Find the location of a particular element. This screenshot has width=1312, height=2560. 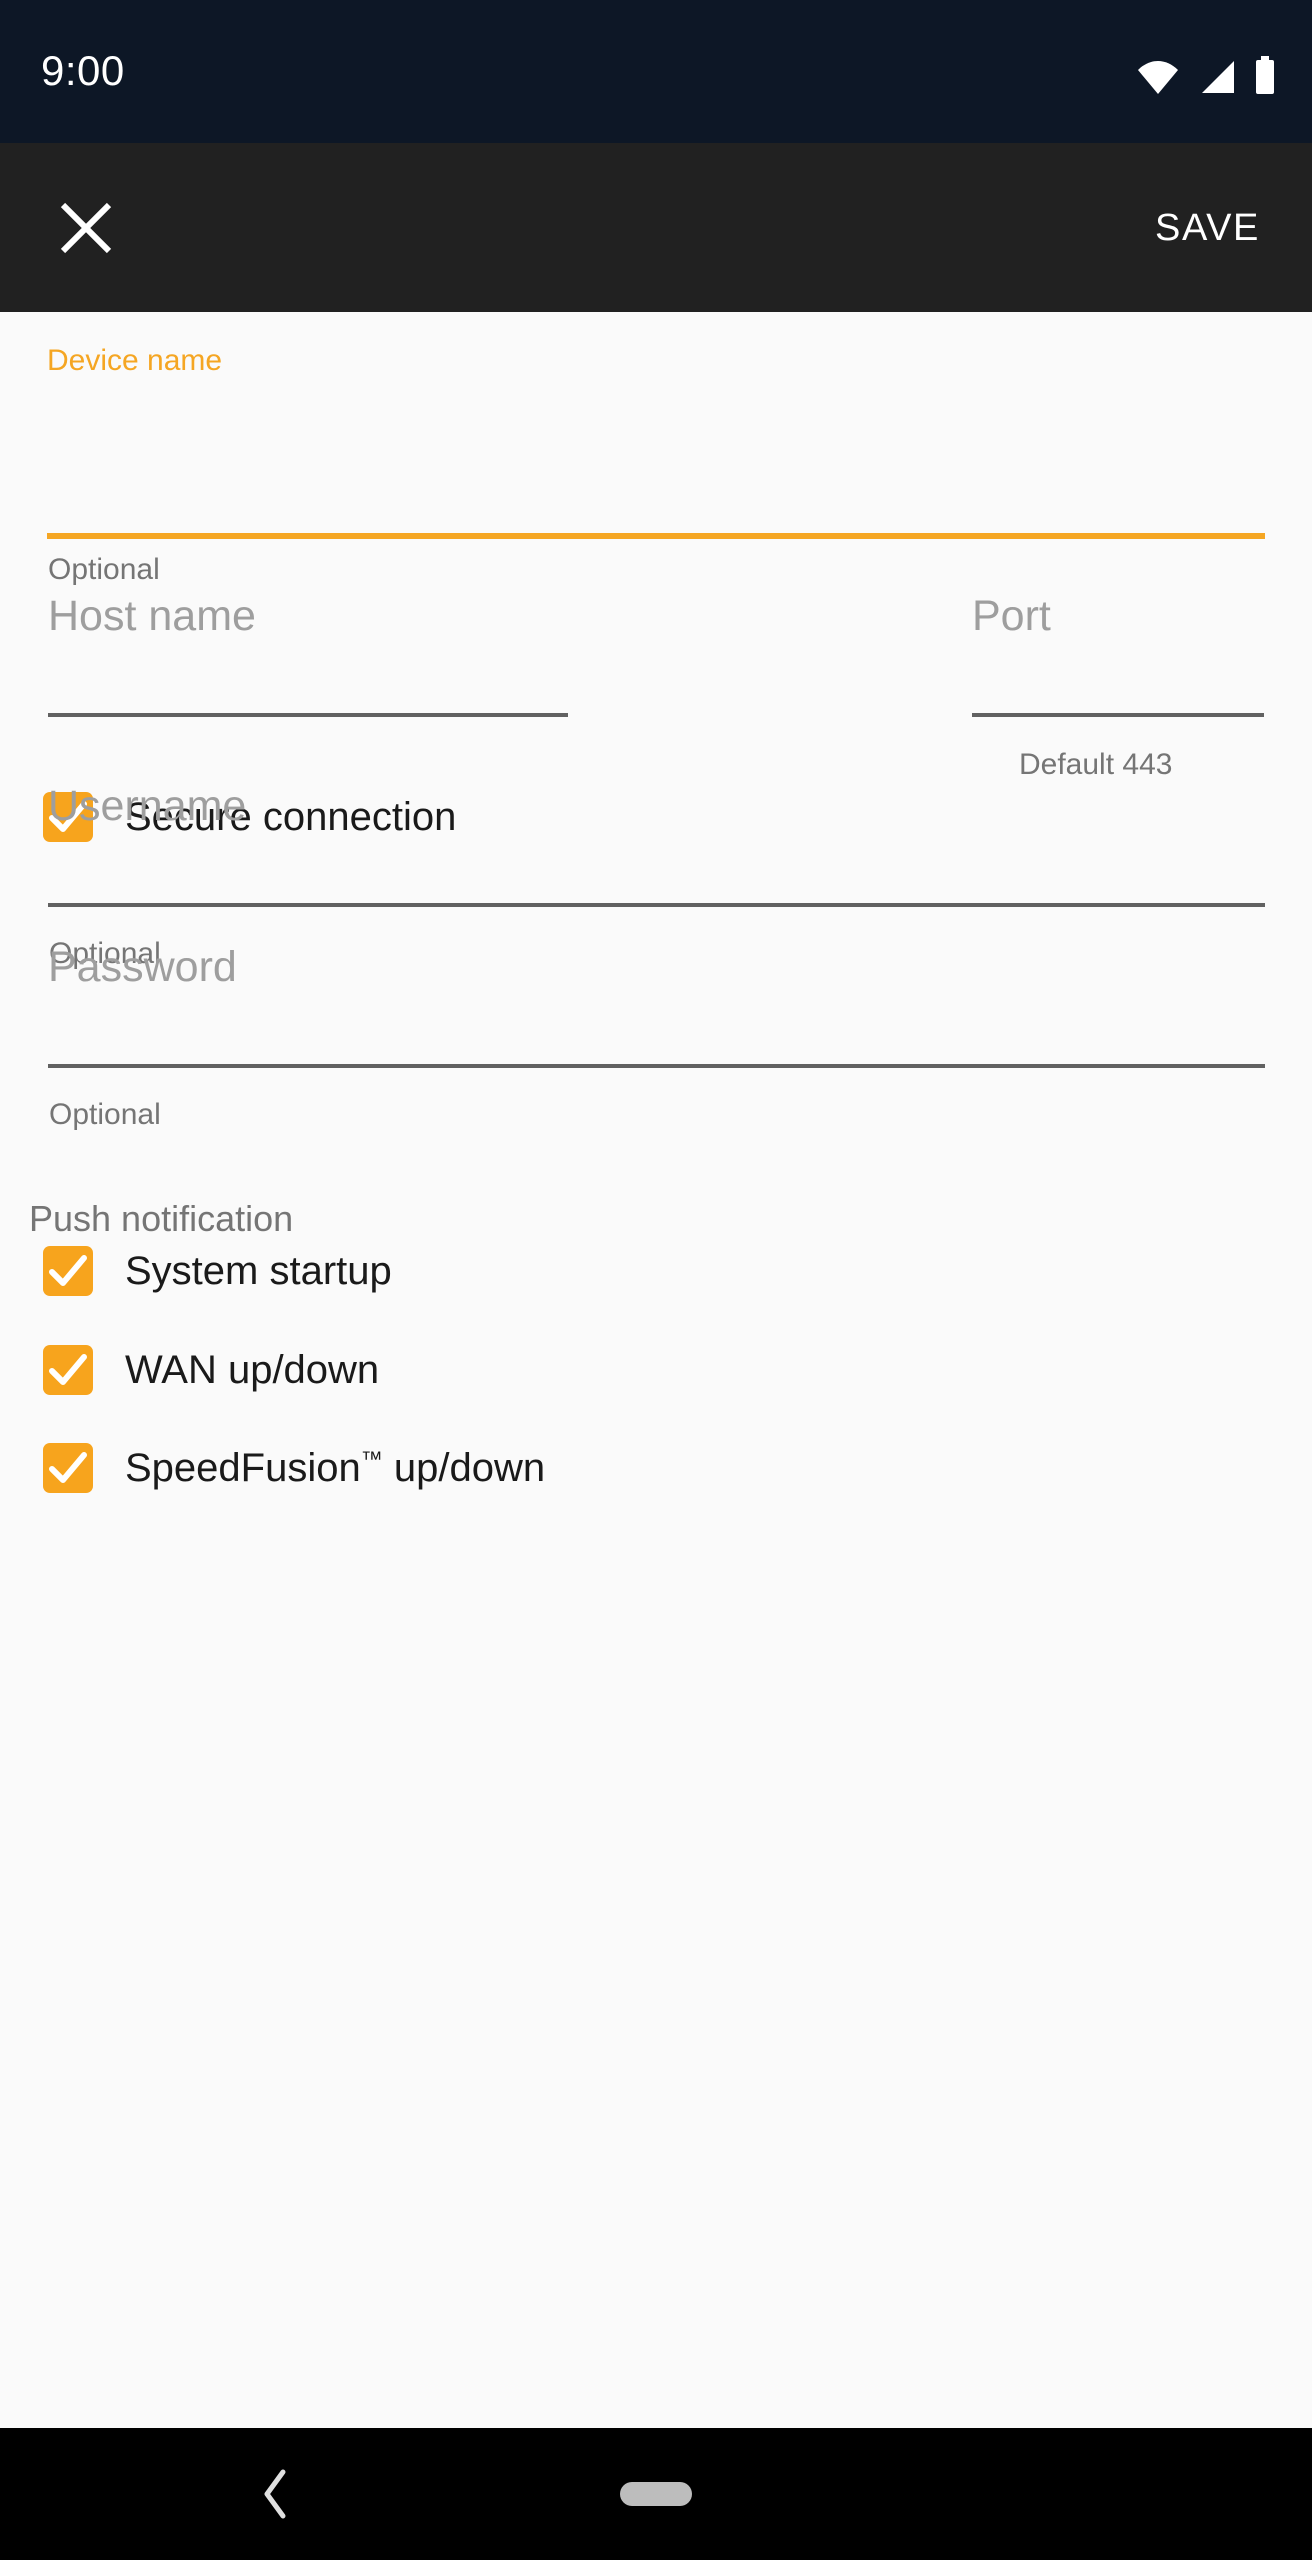

status-clock: 9:00 is located at coordinates (83, 70).